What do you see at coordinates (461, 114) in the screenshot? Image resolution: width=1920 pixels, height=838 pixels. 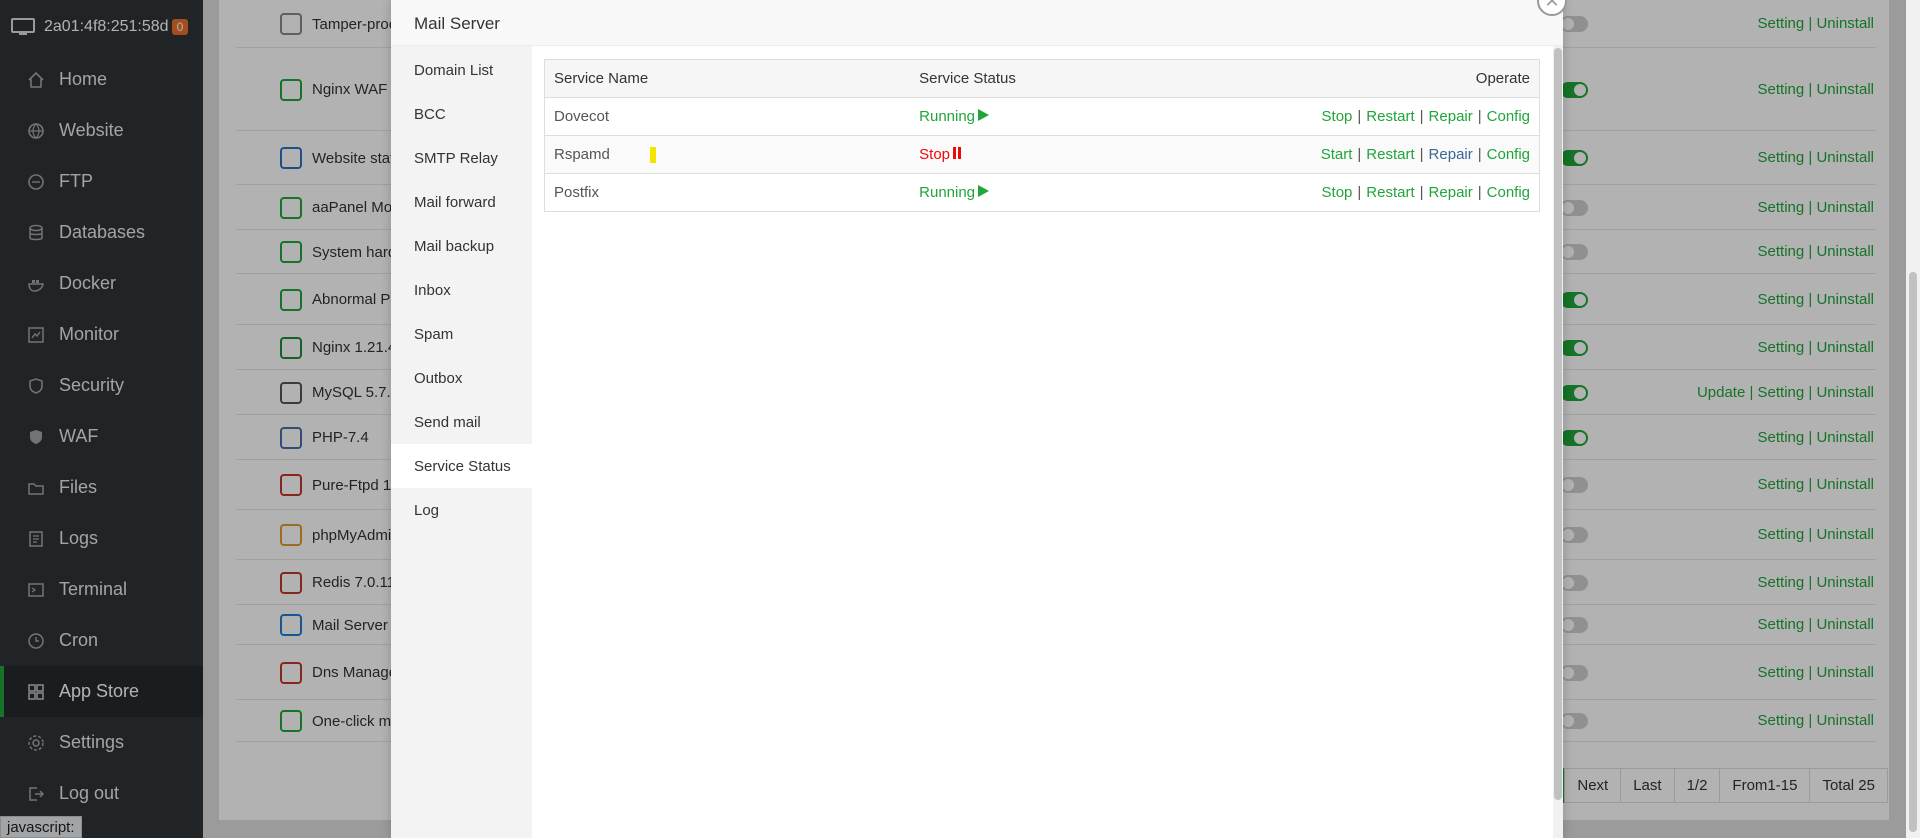 I see `modal-menu-bcc: BCC` at bounding box center [461, 114].